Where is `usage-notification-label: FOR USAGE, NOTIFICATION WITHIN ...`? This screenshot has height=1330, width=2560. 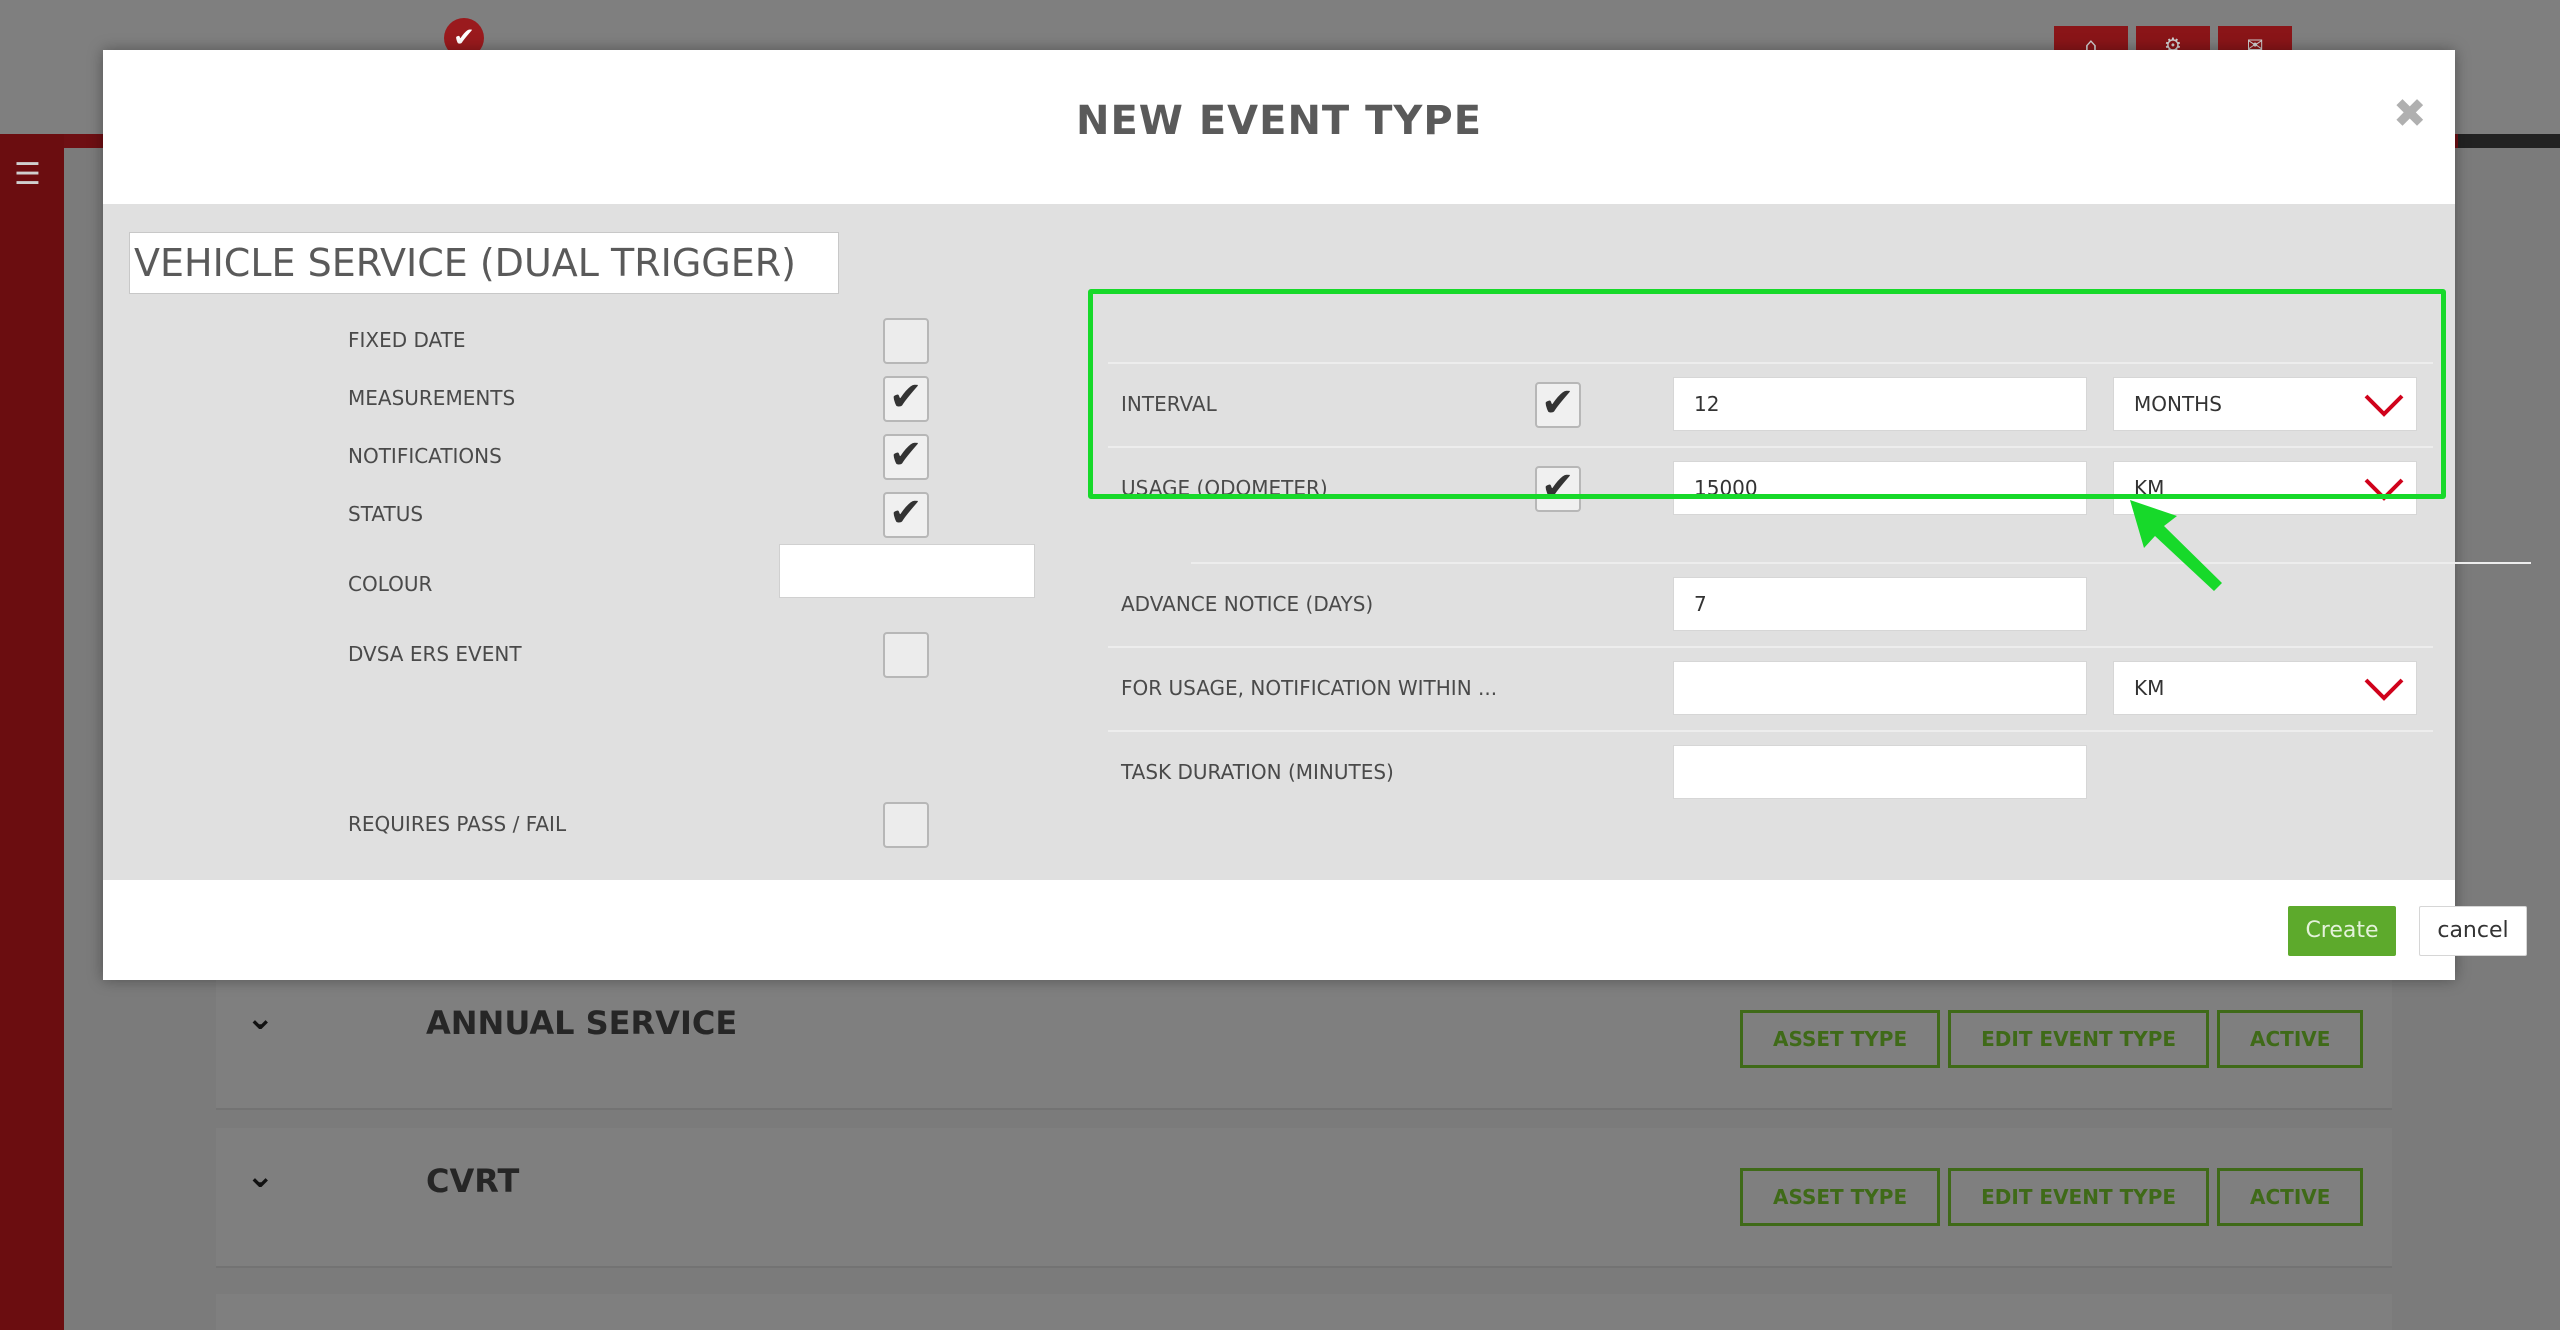 usage-notification-label: FOR USAGE, NOTIFICATION WITHIN ... is located at coordinates (1309, 688).